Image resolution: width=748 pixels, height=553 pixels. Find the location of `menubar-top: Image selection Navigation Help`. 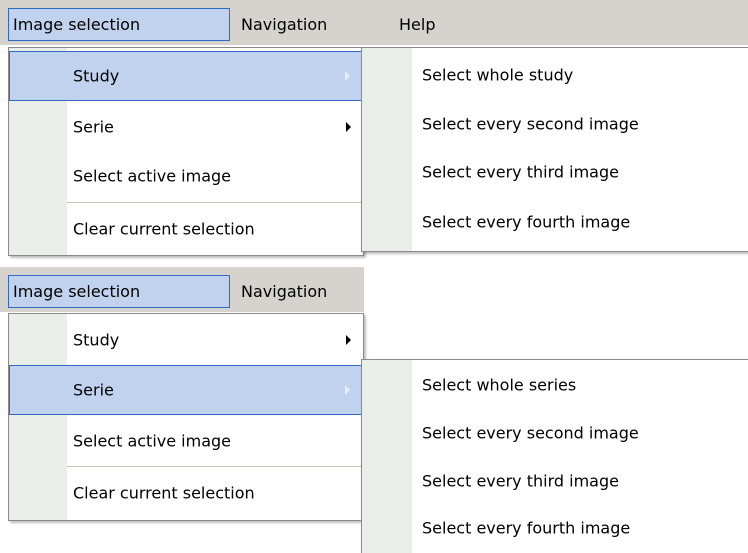

menubar-top: Image selection Navigation Help is located at coordinates (374, 22).